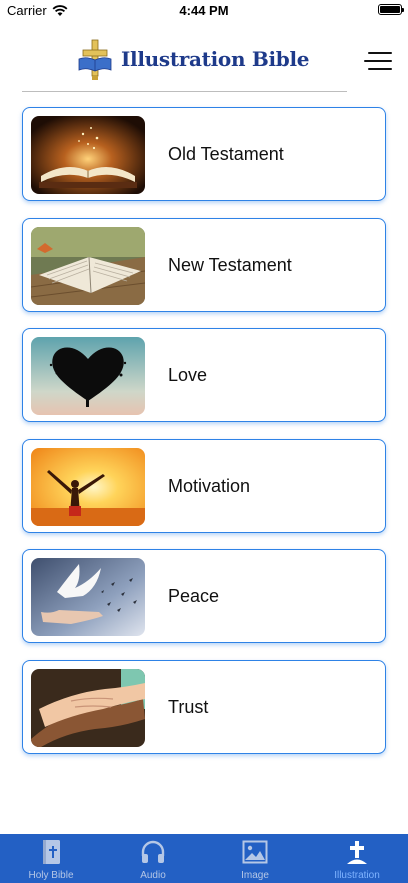  I want to click on open-bible-on-table-photo, so click(88, 265).